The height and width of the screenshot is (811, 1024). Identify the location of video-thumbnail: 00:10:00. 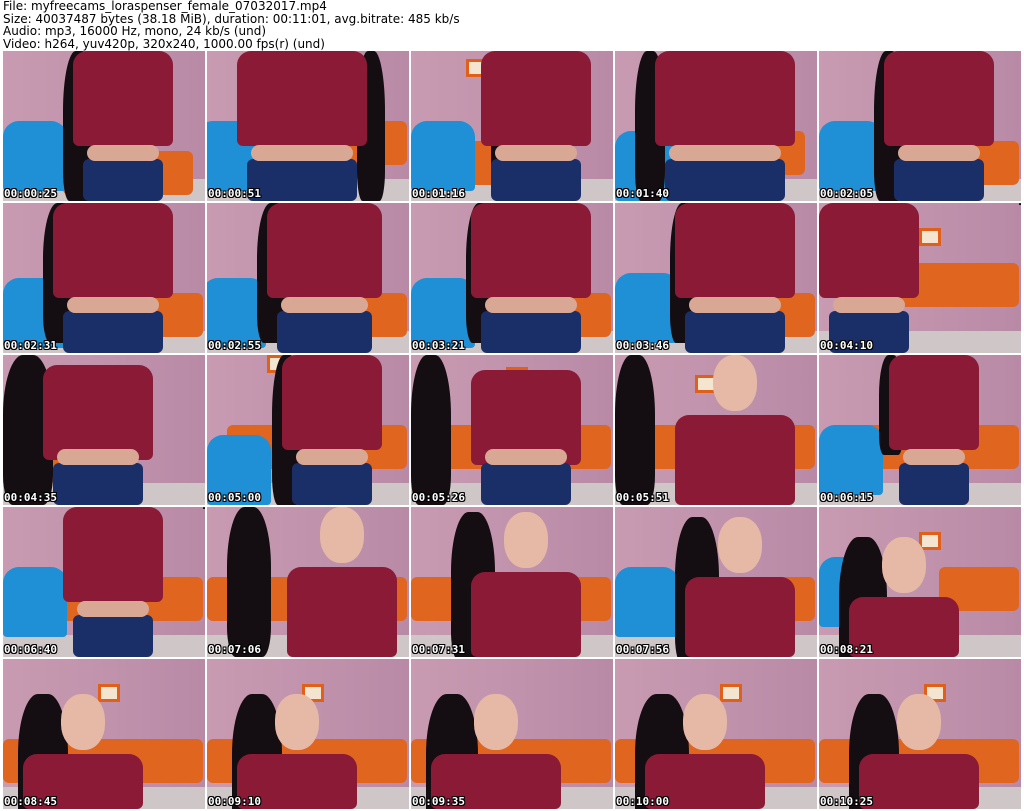
(716, 734).